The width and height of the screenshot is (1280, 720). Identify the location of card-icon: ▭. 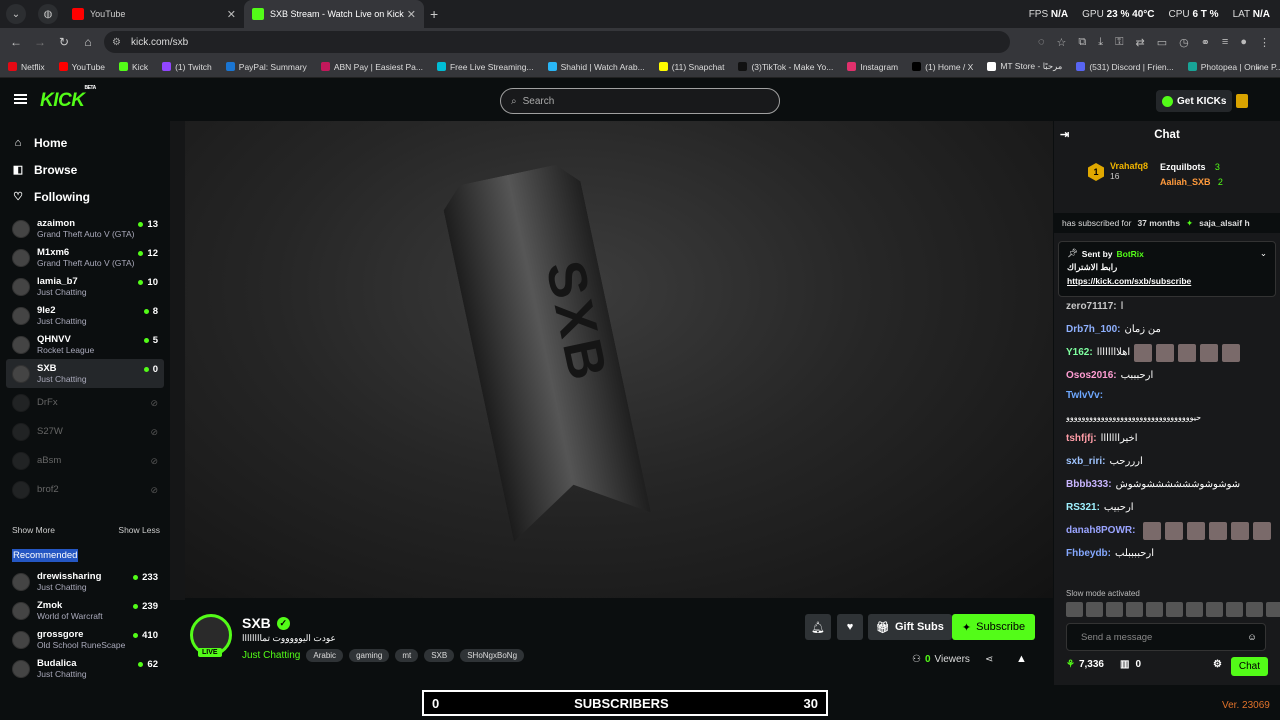
(1162, 42).